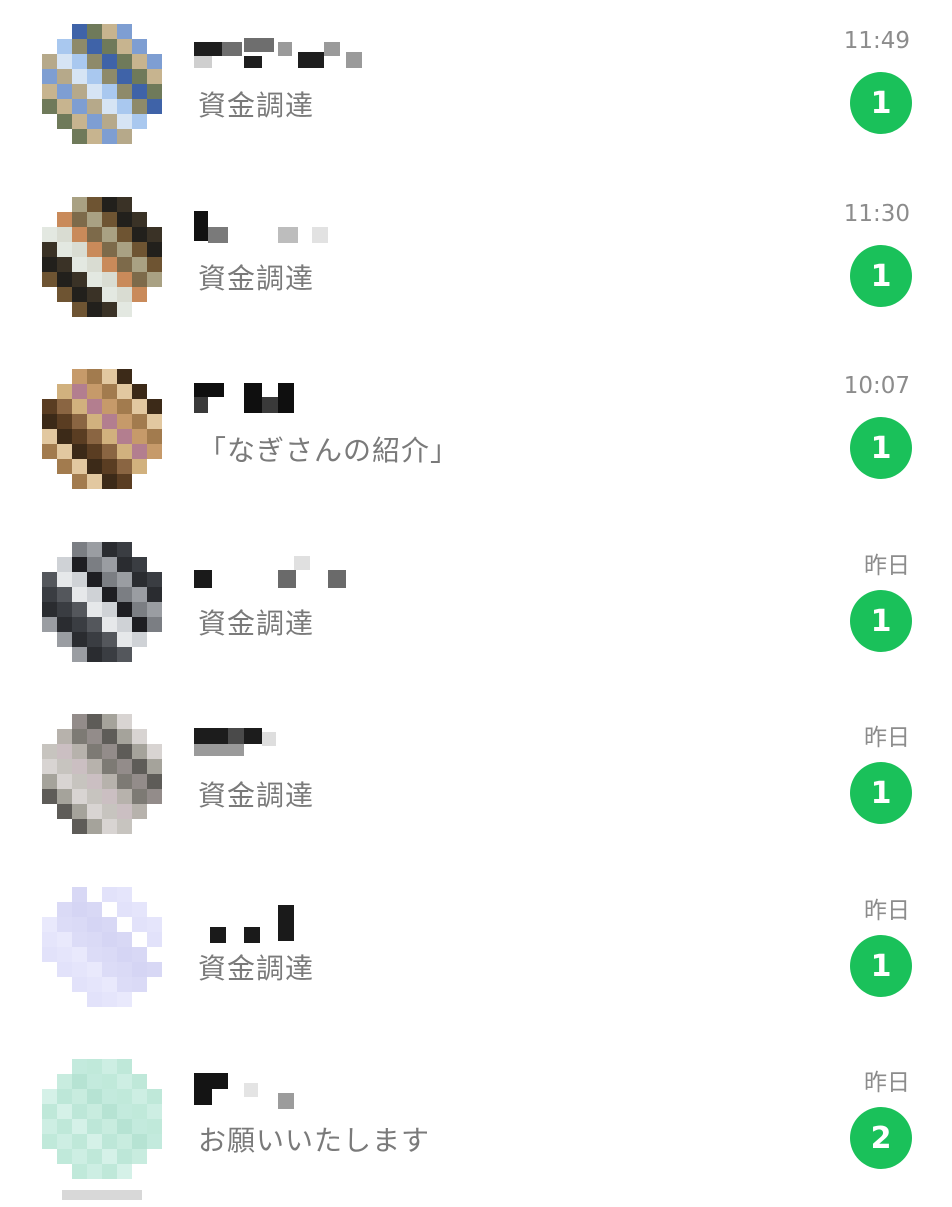 Image resolution: width=952 pixels, height=1207 pixels. Describe the element at coordinates (881, 103) in the screenshot. I see `unread-count-badge: 1` at that location.